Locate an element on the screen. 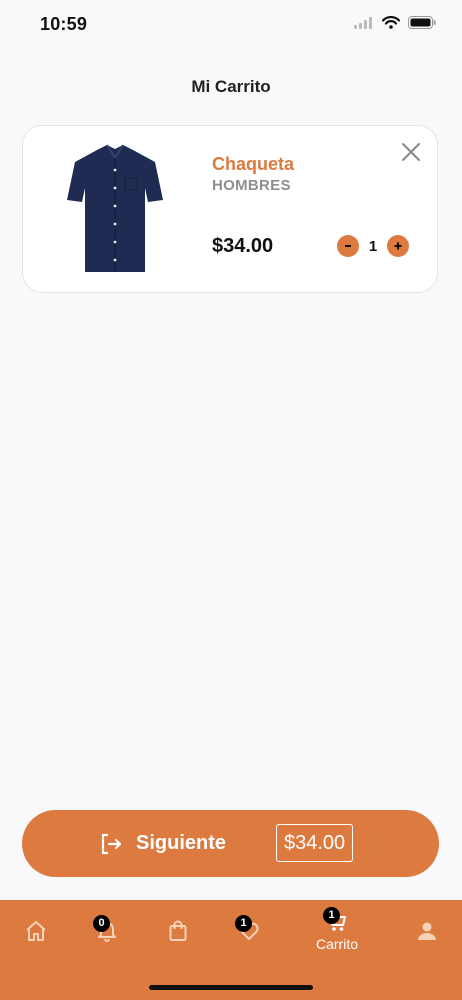 This screenshot has width=462, height=1000. quantity-stepper: 1 is located at coordinates (373, 246).